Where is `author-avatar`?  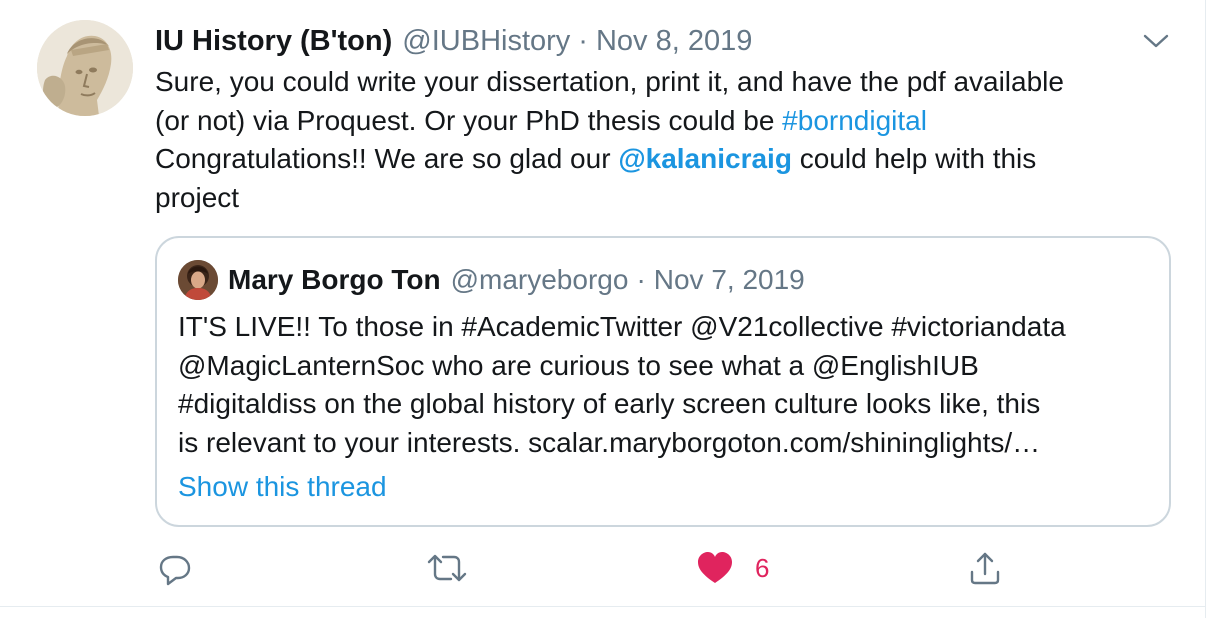
author-avatar is located at coordinates (85, 68).